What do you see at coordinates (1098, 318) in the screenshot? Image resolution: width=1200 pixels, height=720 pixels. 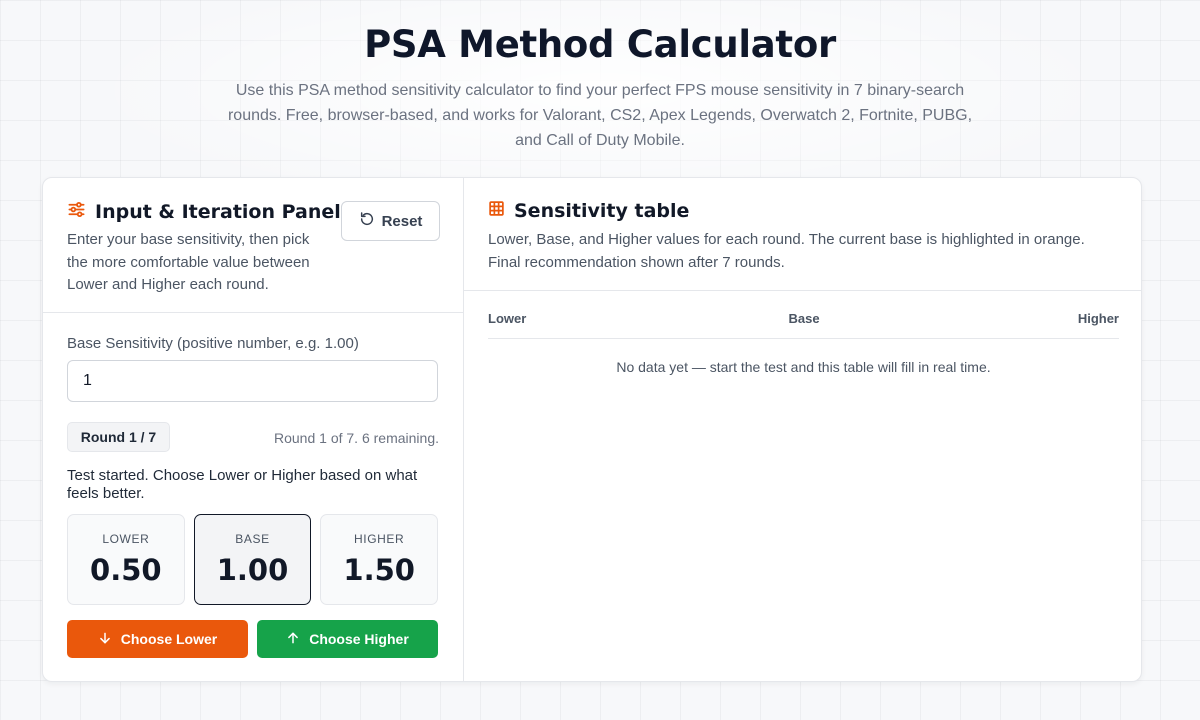 I see `column-header-higher: Higher` at bounding box center [1098, 318].